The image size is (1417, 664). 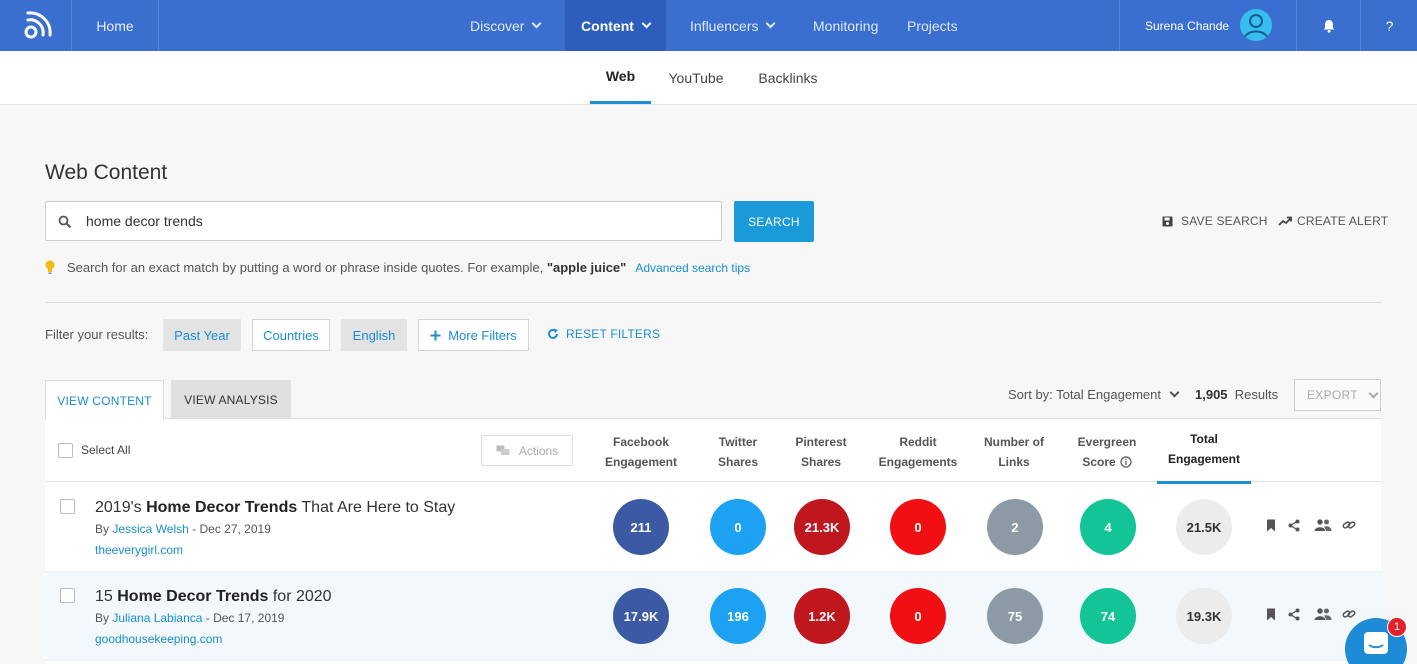 I want to click on actions-label: Actions, so click(x=538, y=450).